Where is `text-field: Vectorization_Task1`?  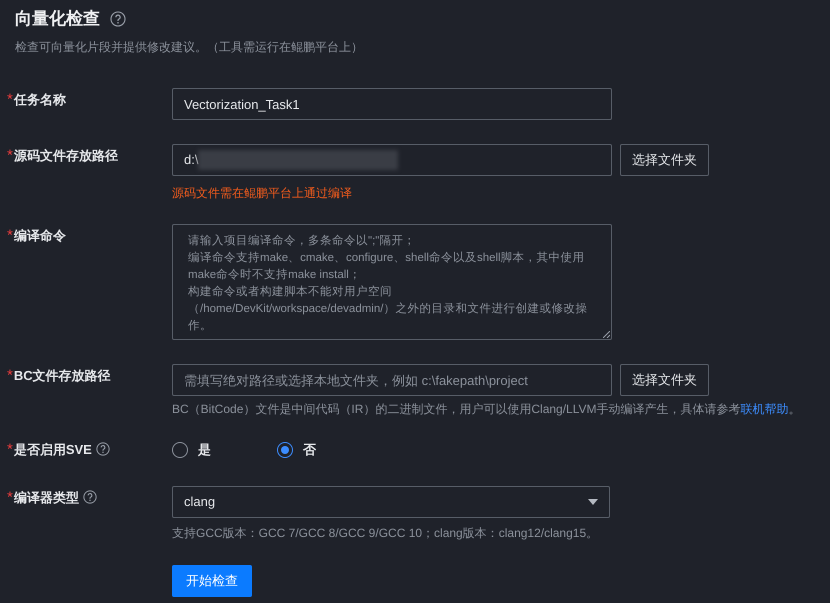
text-field: Vectorization_Task1 is located at coordinates (392, 104).